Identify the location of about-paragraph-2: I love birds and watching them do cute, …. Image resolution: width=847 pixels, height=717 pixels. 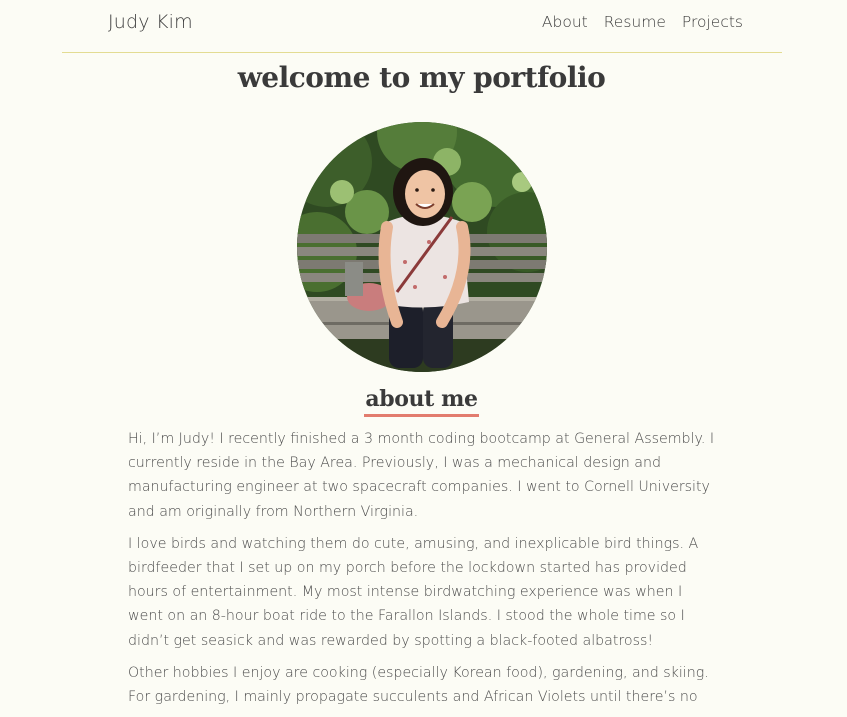
(413, 592).